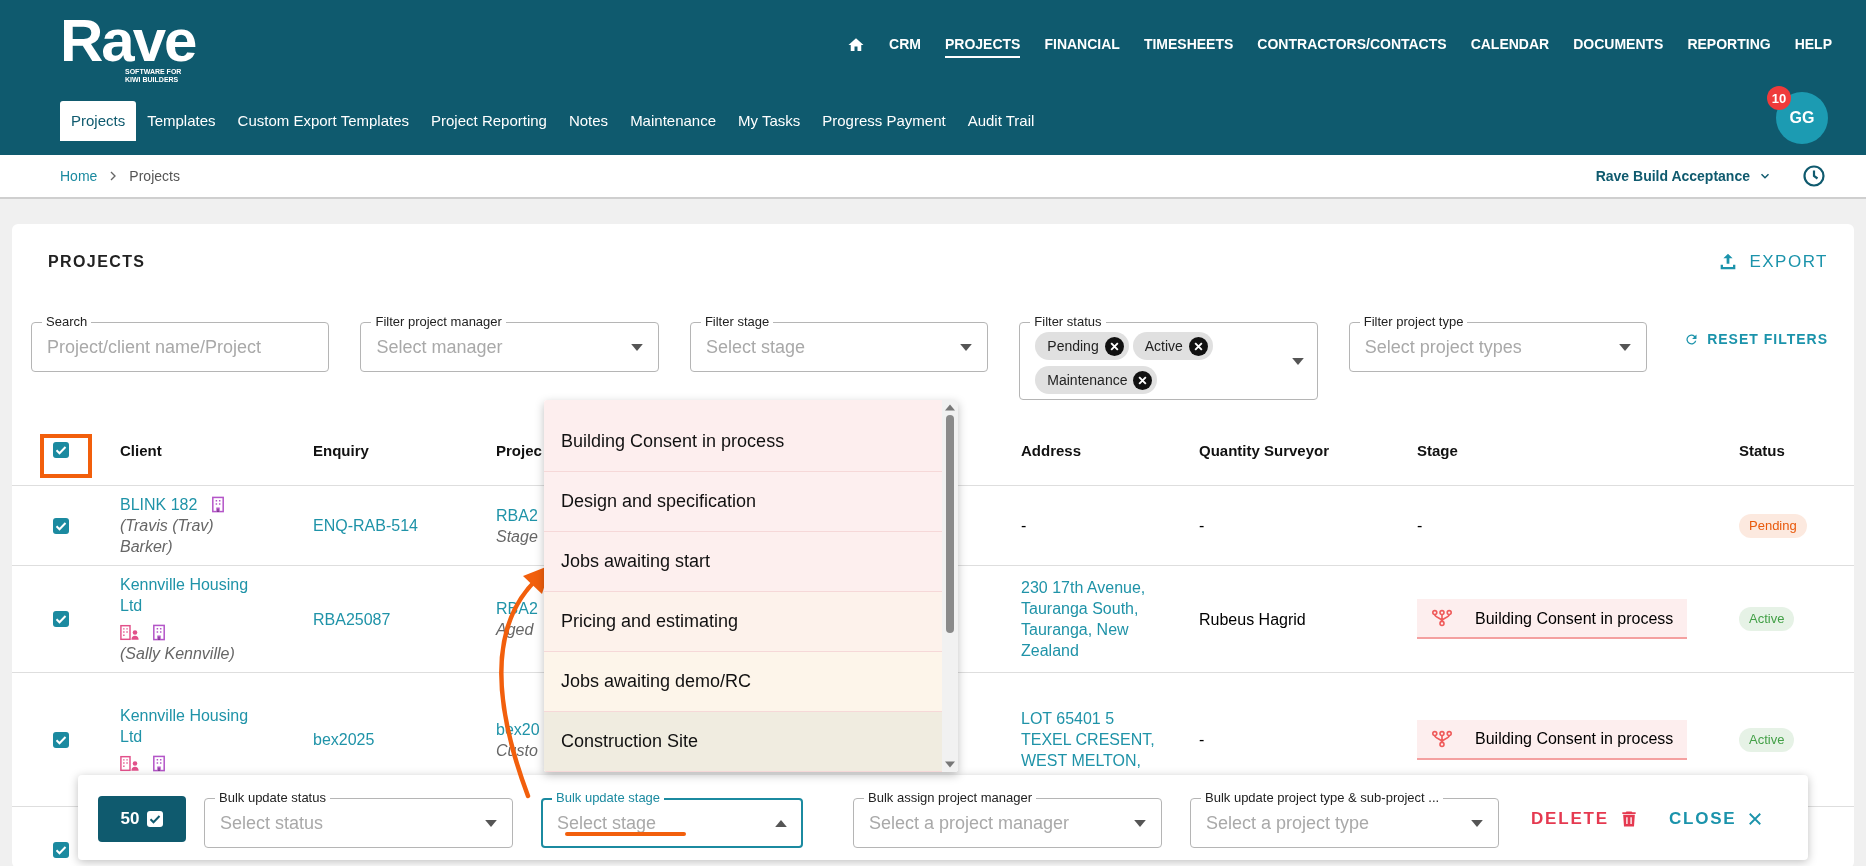  What do you see at coordinates (673, 121) in the screenshot?
I see `tab: Maintenance` at bounding box center [673, 121].